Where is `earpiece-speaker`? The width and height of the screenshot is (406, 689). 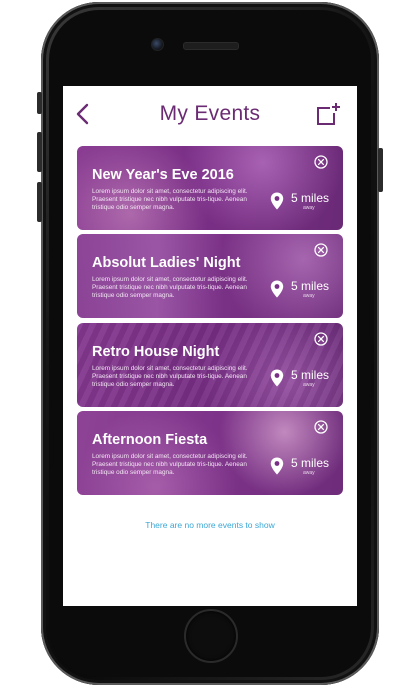 earpiece-speaker is located at coordinates (211, 46).